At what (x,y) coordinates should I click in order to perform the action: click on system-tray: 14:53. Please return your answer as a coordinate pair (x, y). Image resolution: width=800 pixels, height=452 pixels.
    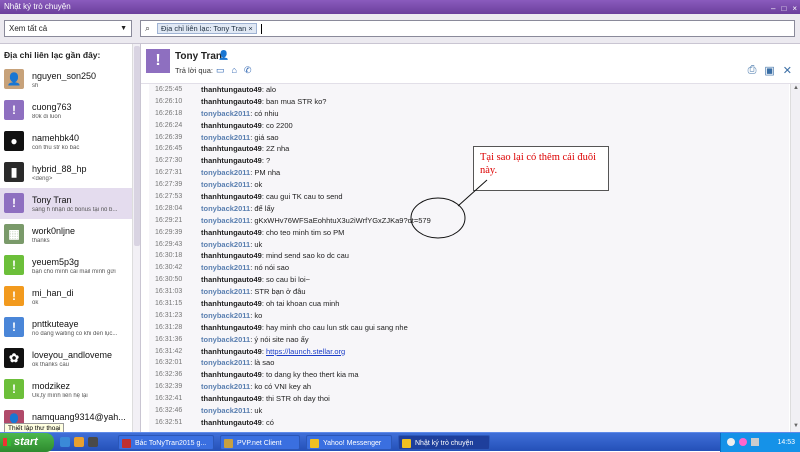
    Looking at the image, I should click on (760, 442).